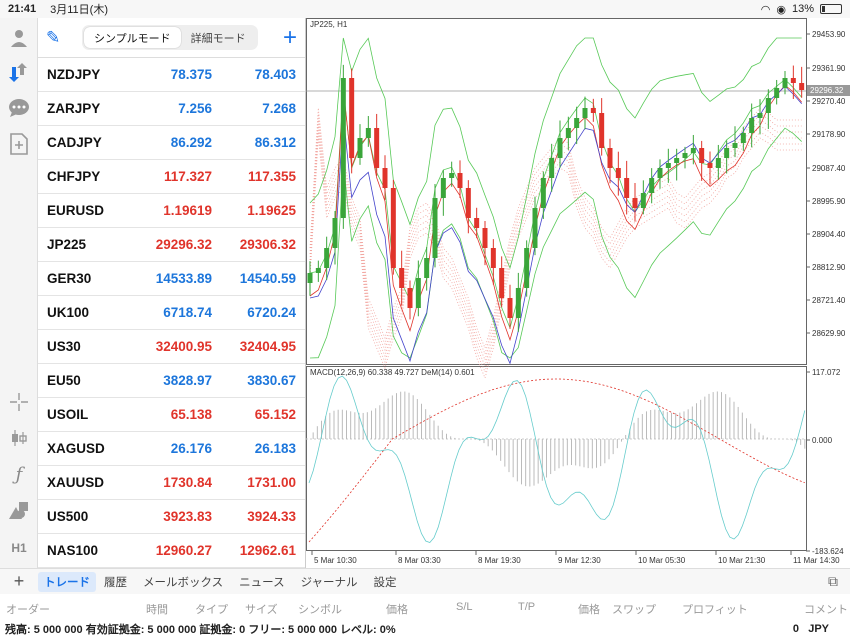 The height and width of the screenshot is (638, 850). Describe the element at coordinates (171, 551) in the screenshot. I see `quote-row-nas100: NAS100 12960.27 12962.61` at that location.